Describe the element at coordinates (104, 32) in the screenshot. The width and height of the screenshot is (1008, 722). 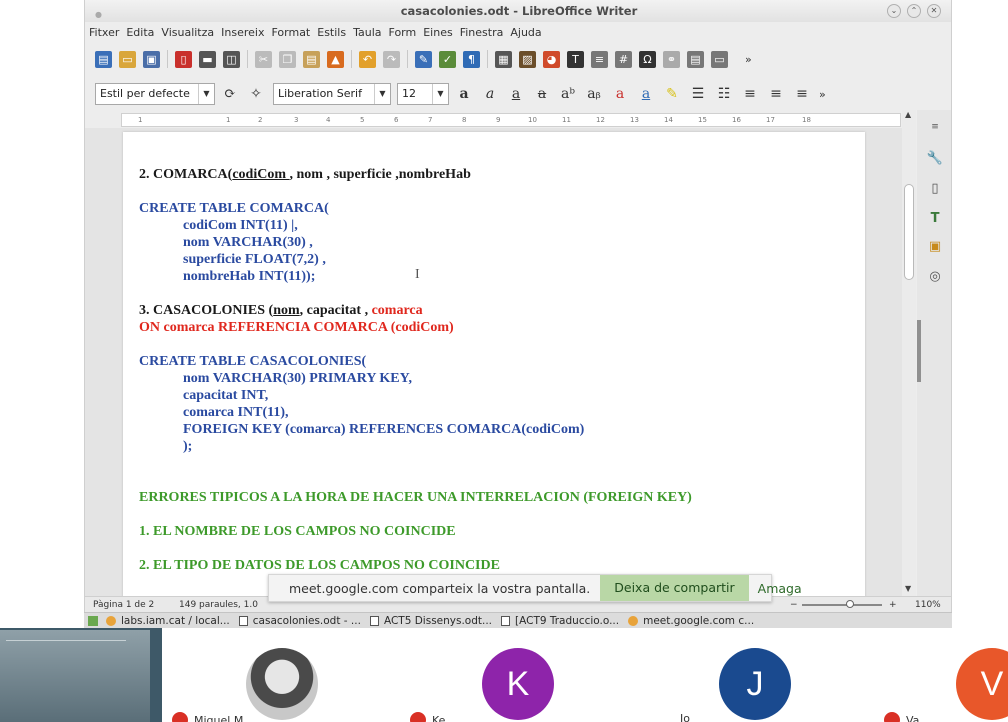
I see `menu-fitxer: Fitxer` at that location.